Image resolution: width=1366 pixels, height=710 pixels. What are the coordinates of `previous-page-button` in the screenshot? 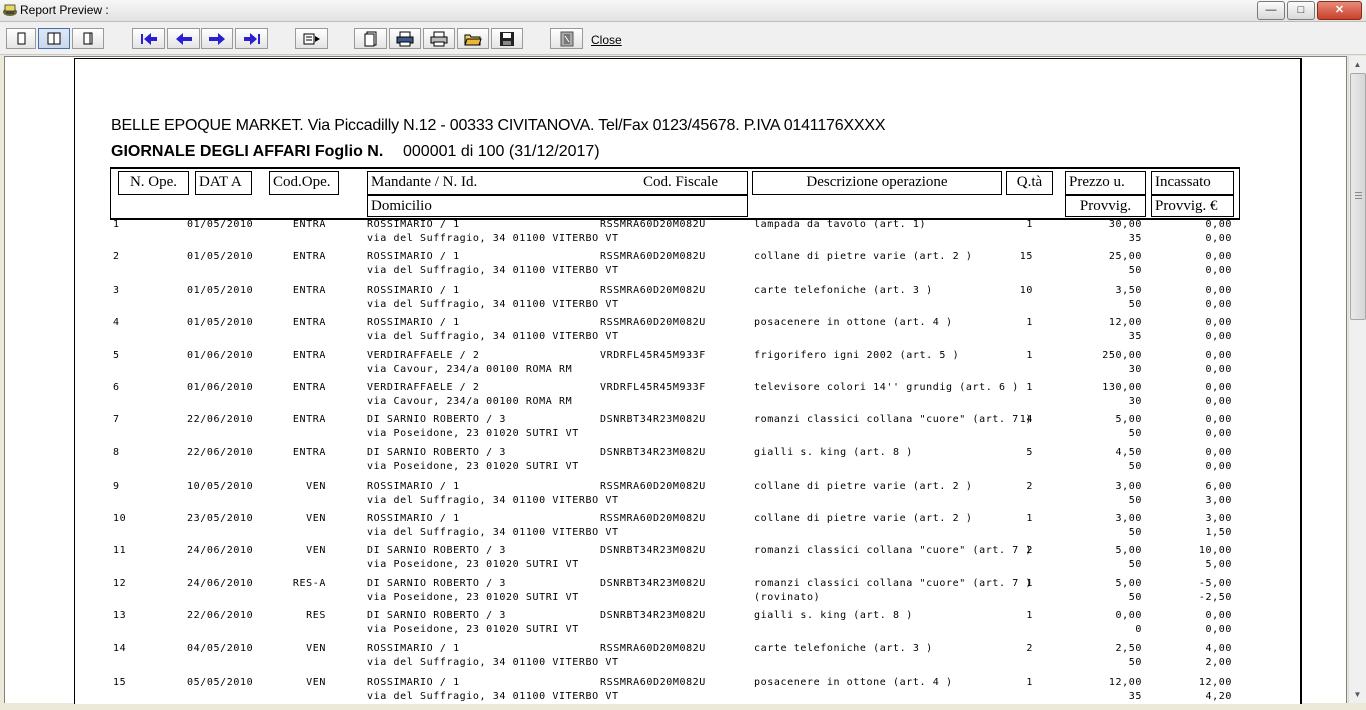 It's located at (183, 38).